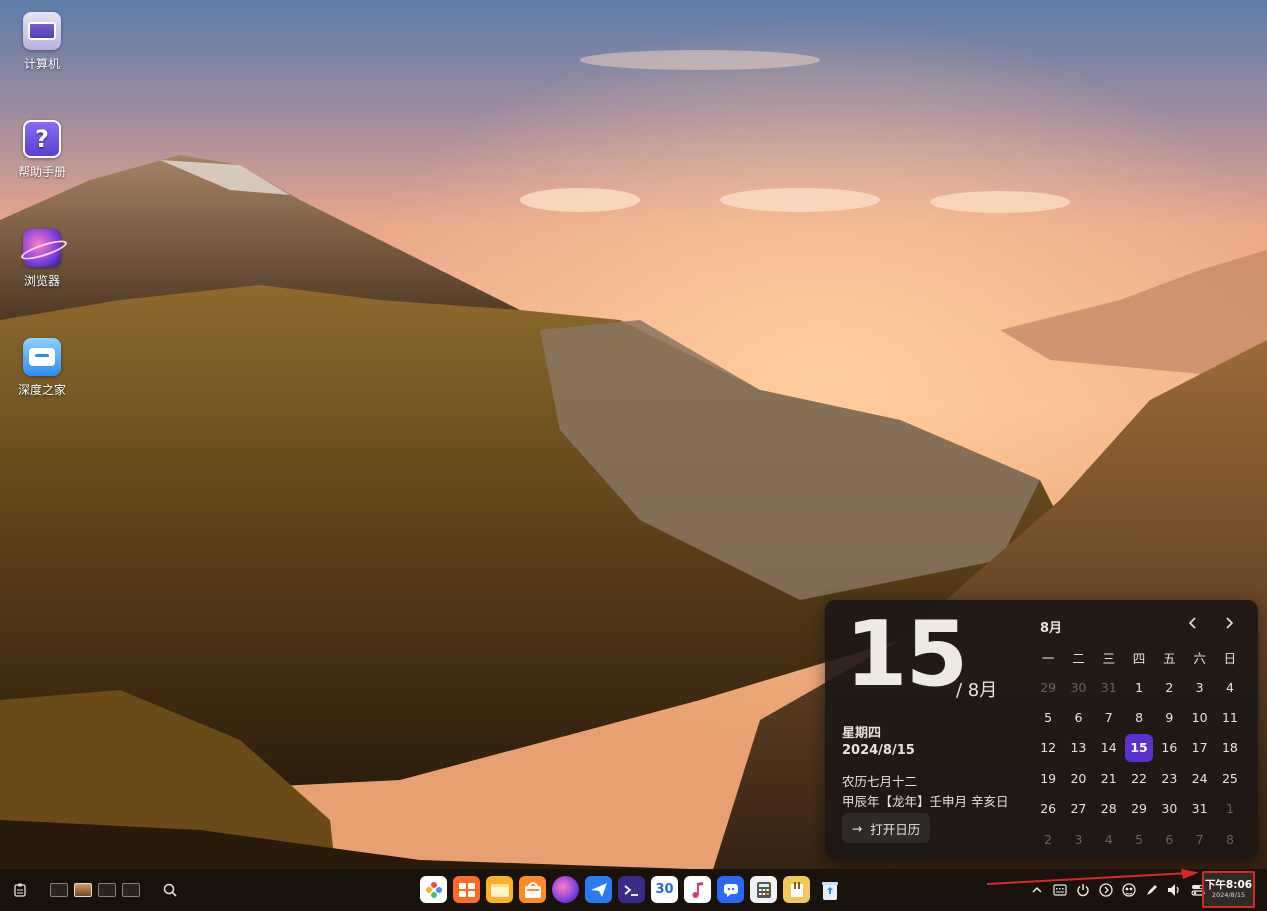 The image size is (1267, 911). Describe the element at coordinates (1230, 717) in the screenshot. I see `calendar-day: 11` at that location.